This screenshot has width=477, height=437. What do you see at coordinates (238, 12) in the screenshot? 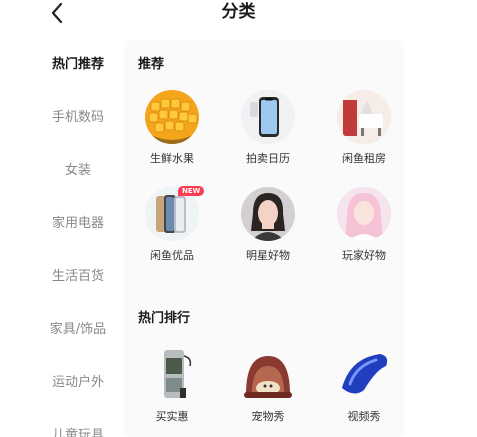
I see `page-title: 分类` at bounding box center [238, 12].